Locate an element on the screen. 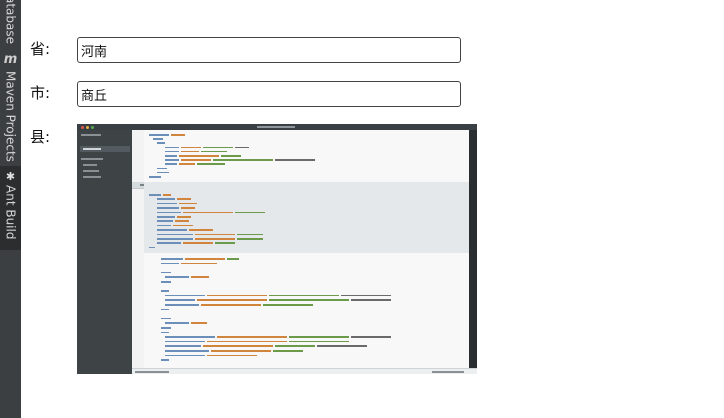 This screenshot has height=418, width=724. zoom-dot-icon is located at coordinates (92, 127).